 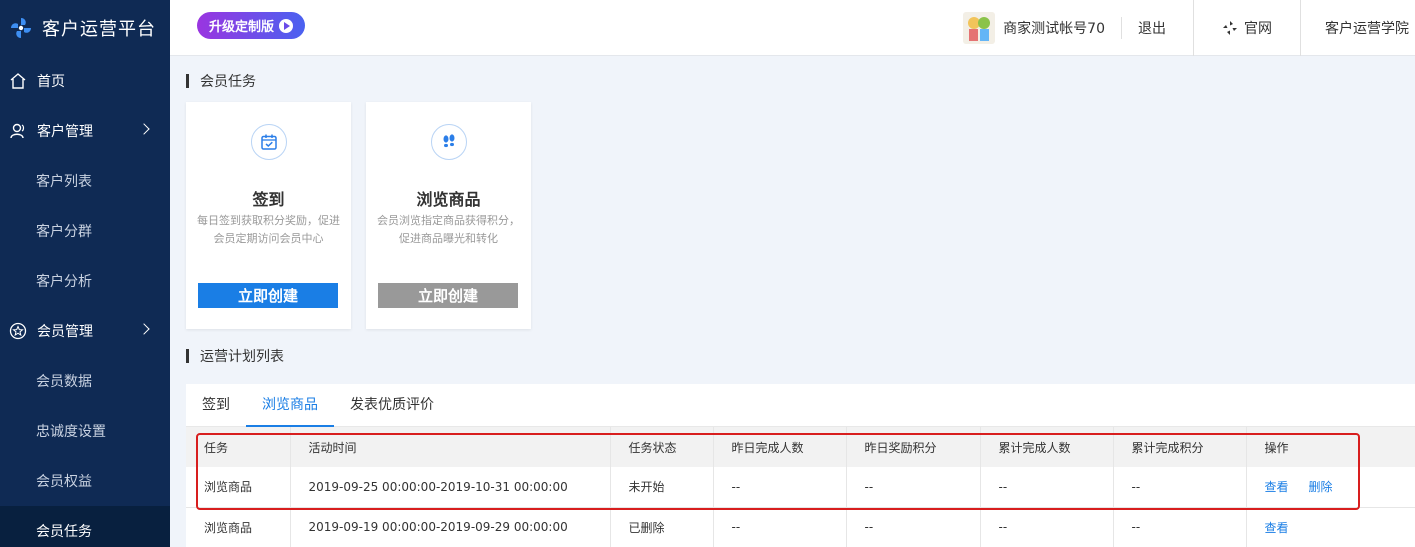 What do you see at coordinates (269, 142) in the screenshot?
I see `calendar-check-icon` at bounding box center [269, 142].